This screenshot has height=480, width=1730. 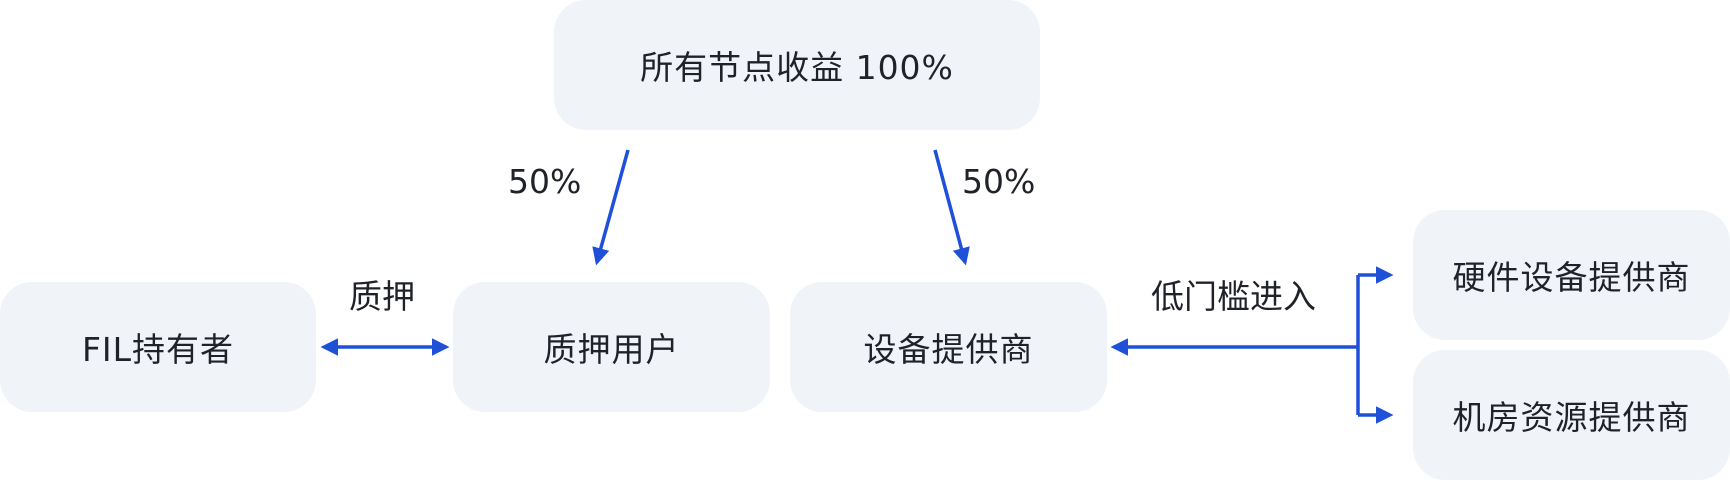 I want to click on node-pledge-user: 质押用户, so click(x=611, y=347).